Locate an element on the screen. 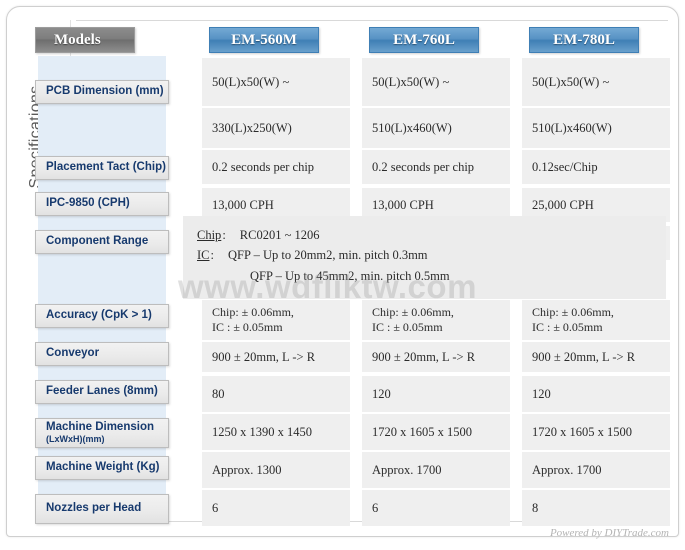 This screenshot has height=550, width=685. value-text: Approx. 1300 is located at coordinates (247, 470).